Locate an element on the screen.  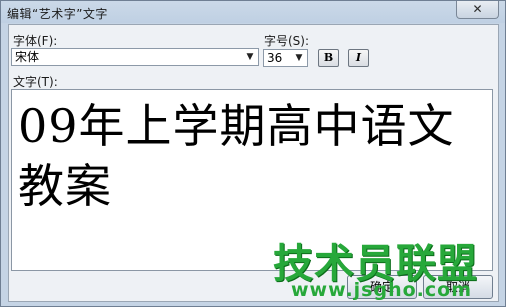
close-icon: ✕ is located at coordinates (477, 9).